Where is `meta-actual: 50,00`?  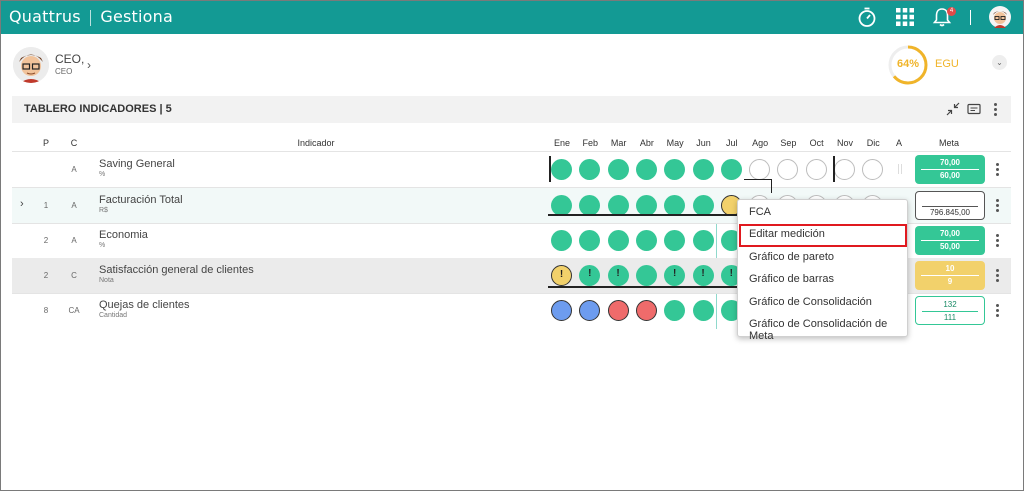
meta-actual: 50,00 is located at coordinates (950, 246).